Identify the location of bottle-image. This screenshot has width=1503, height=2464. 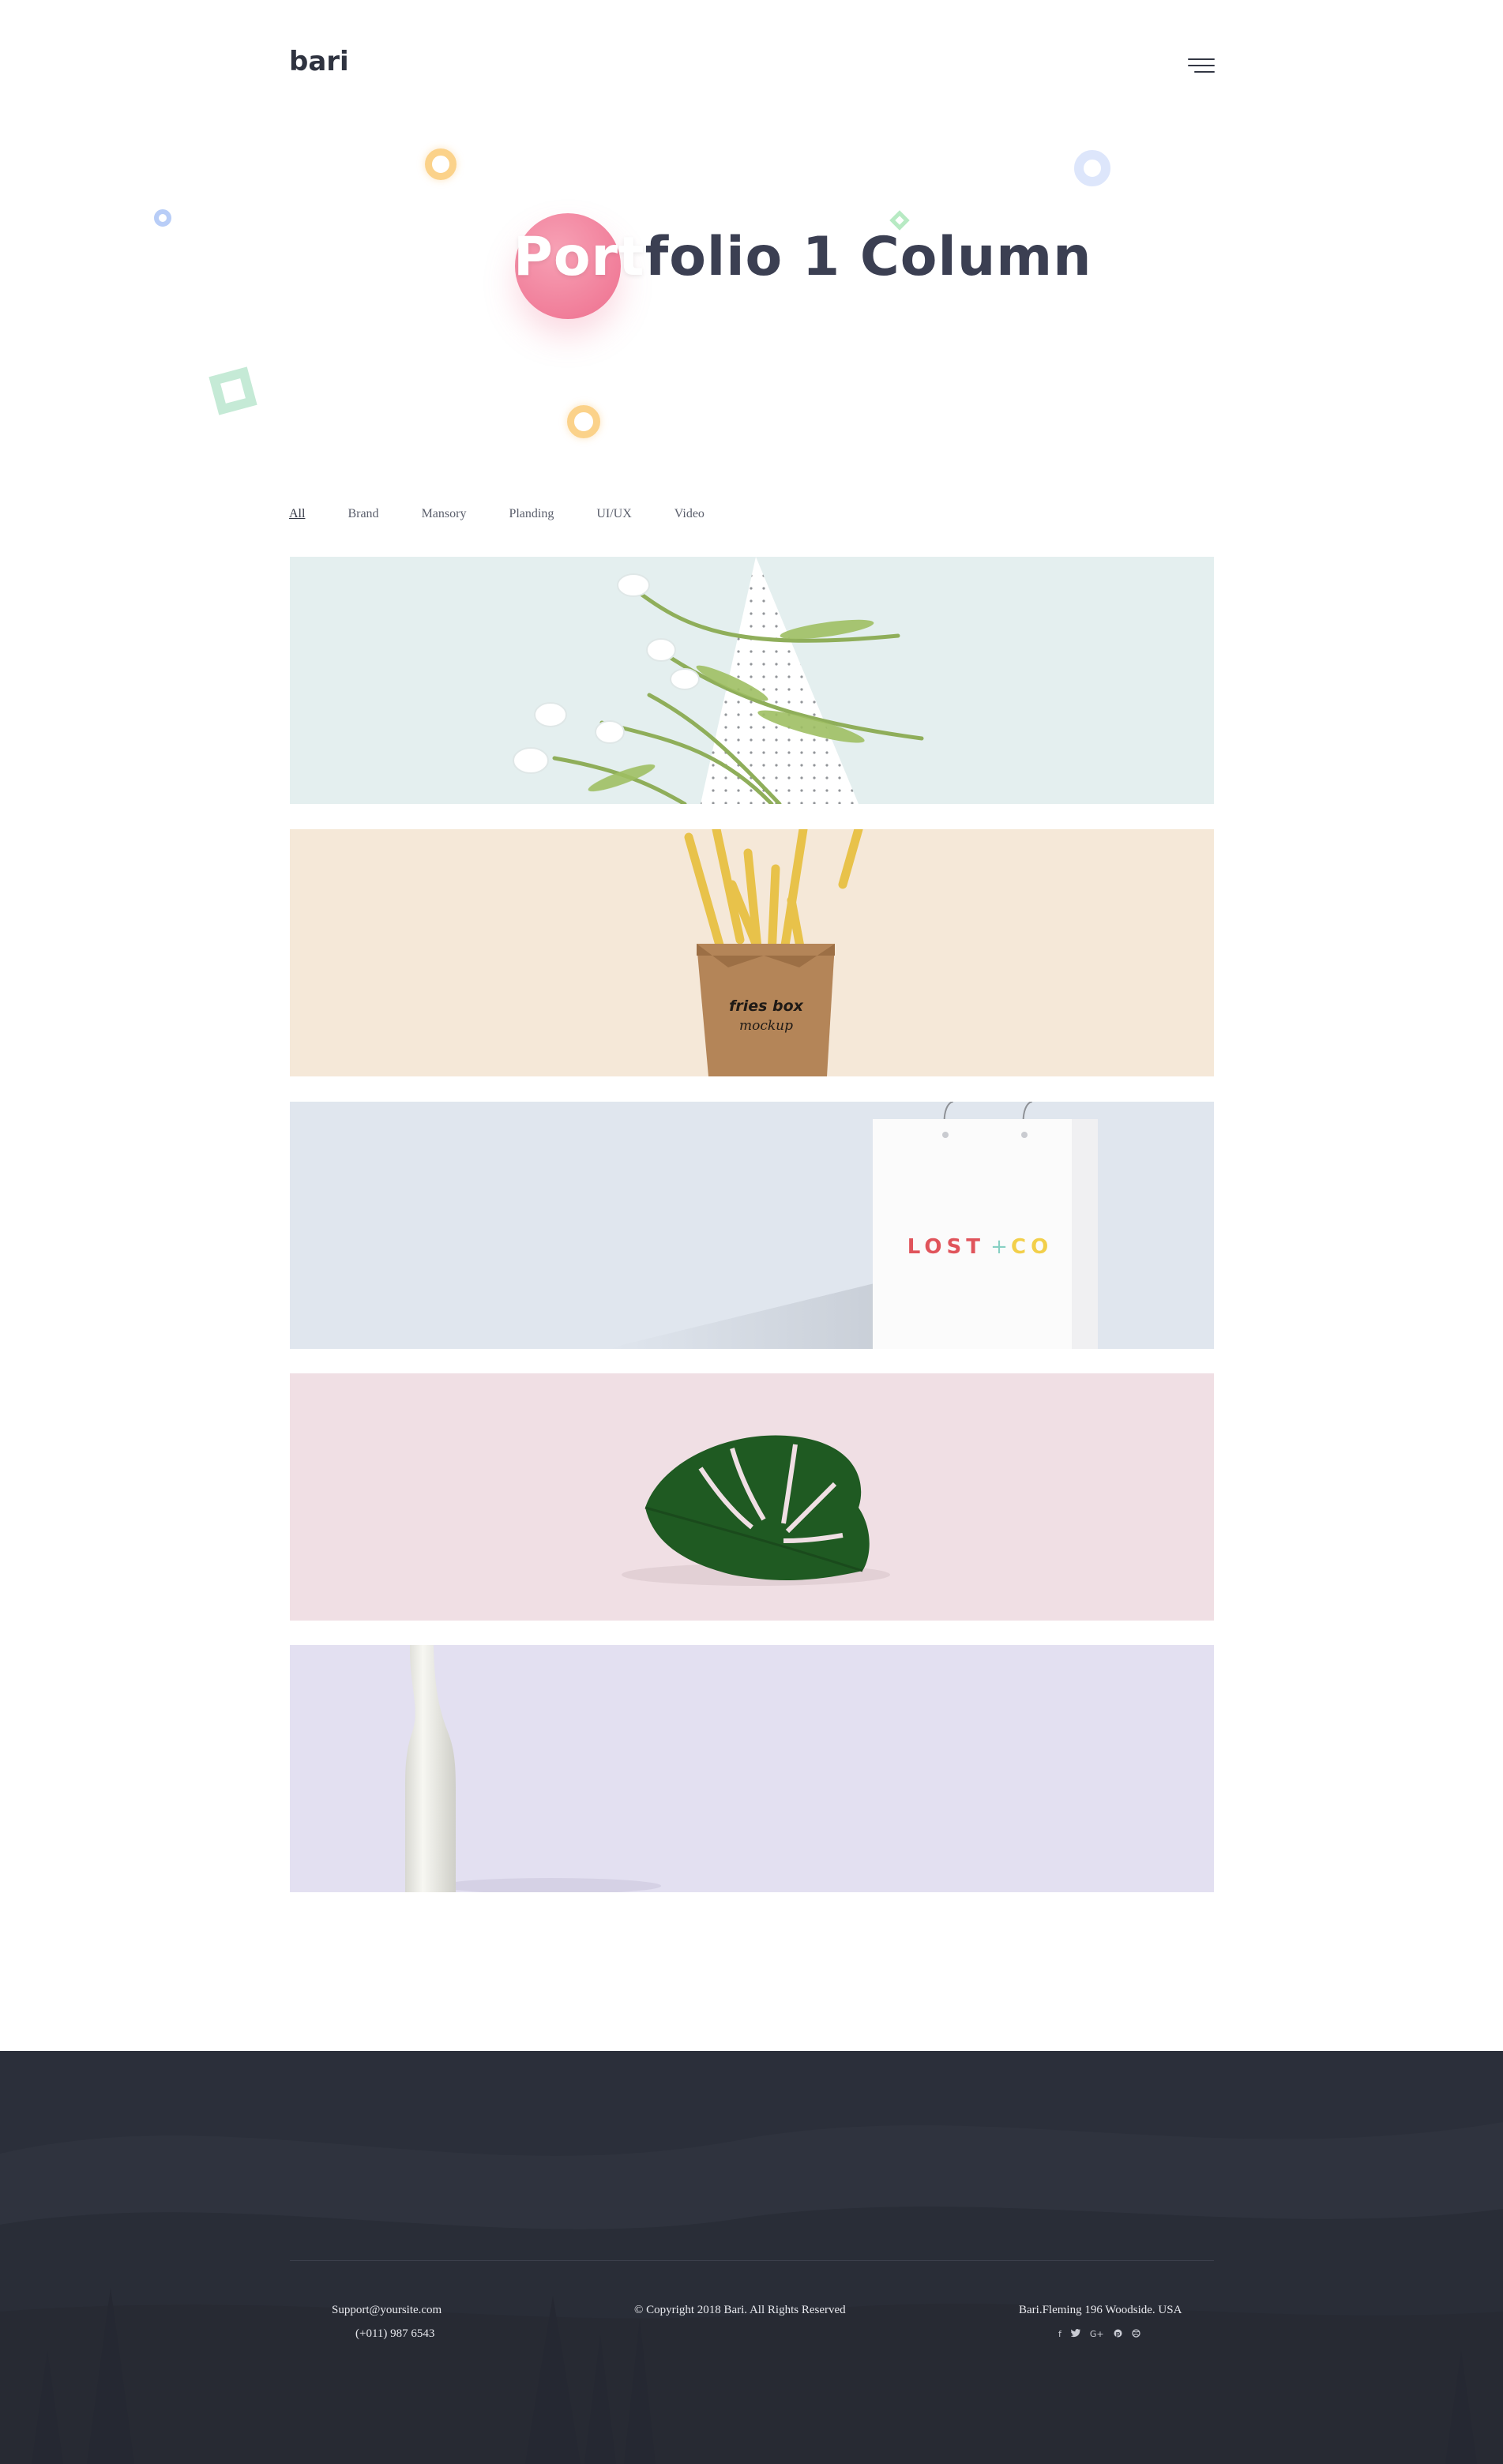
(533, 1768).